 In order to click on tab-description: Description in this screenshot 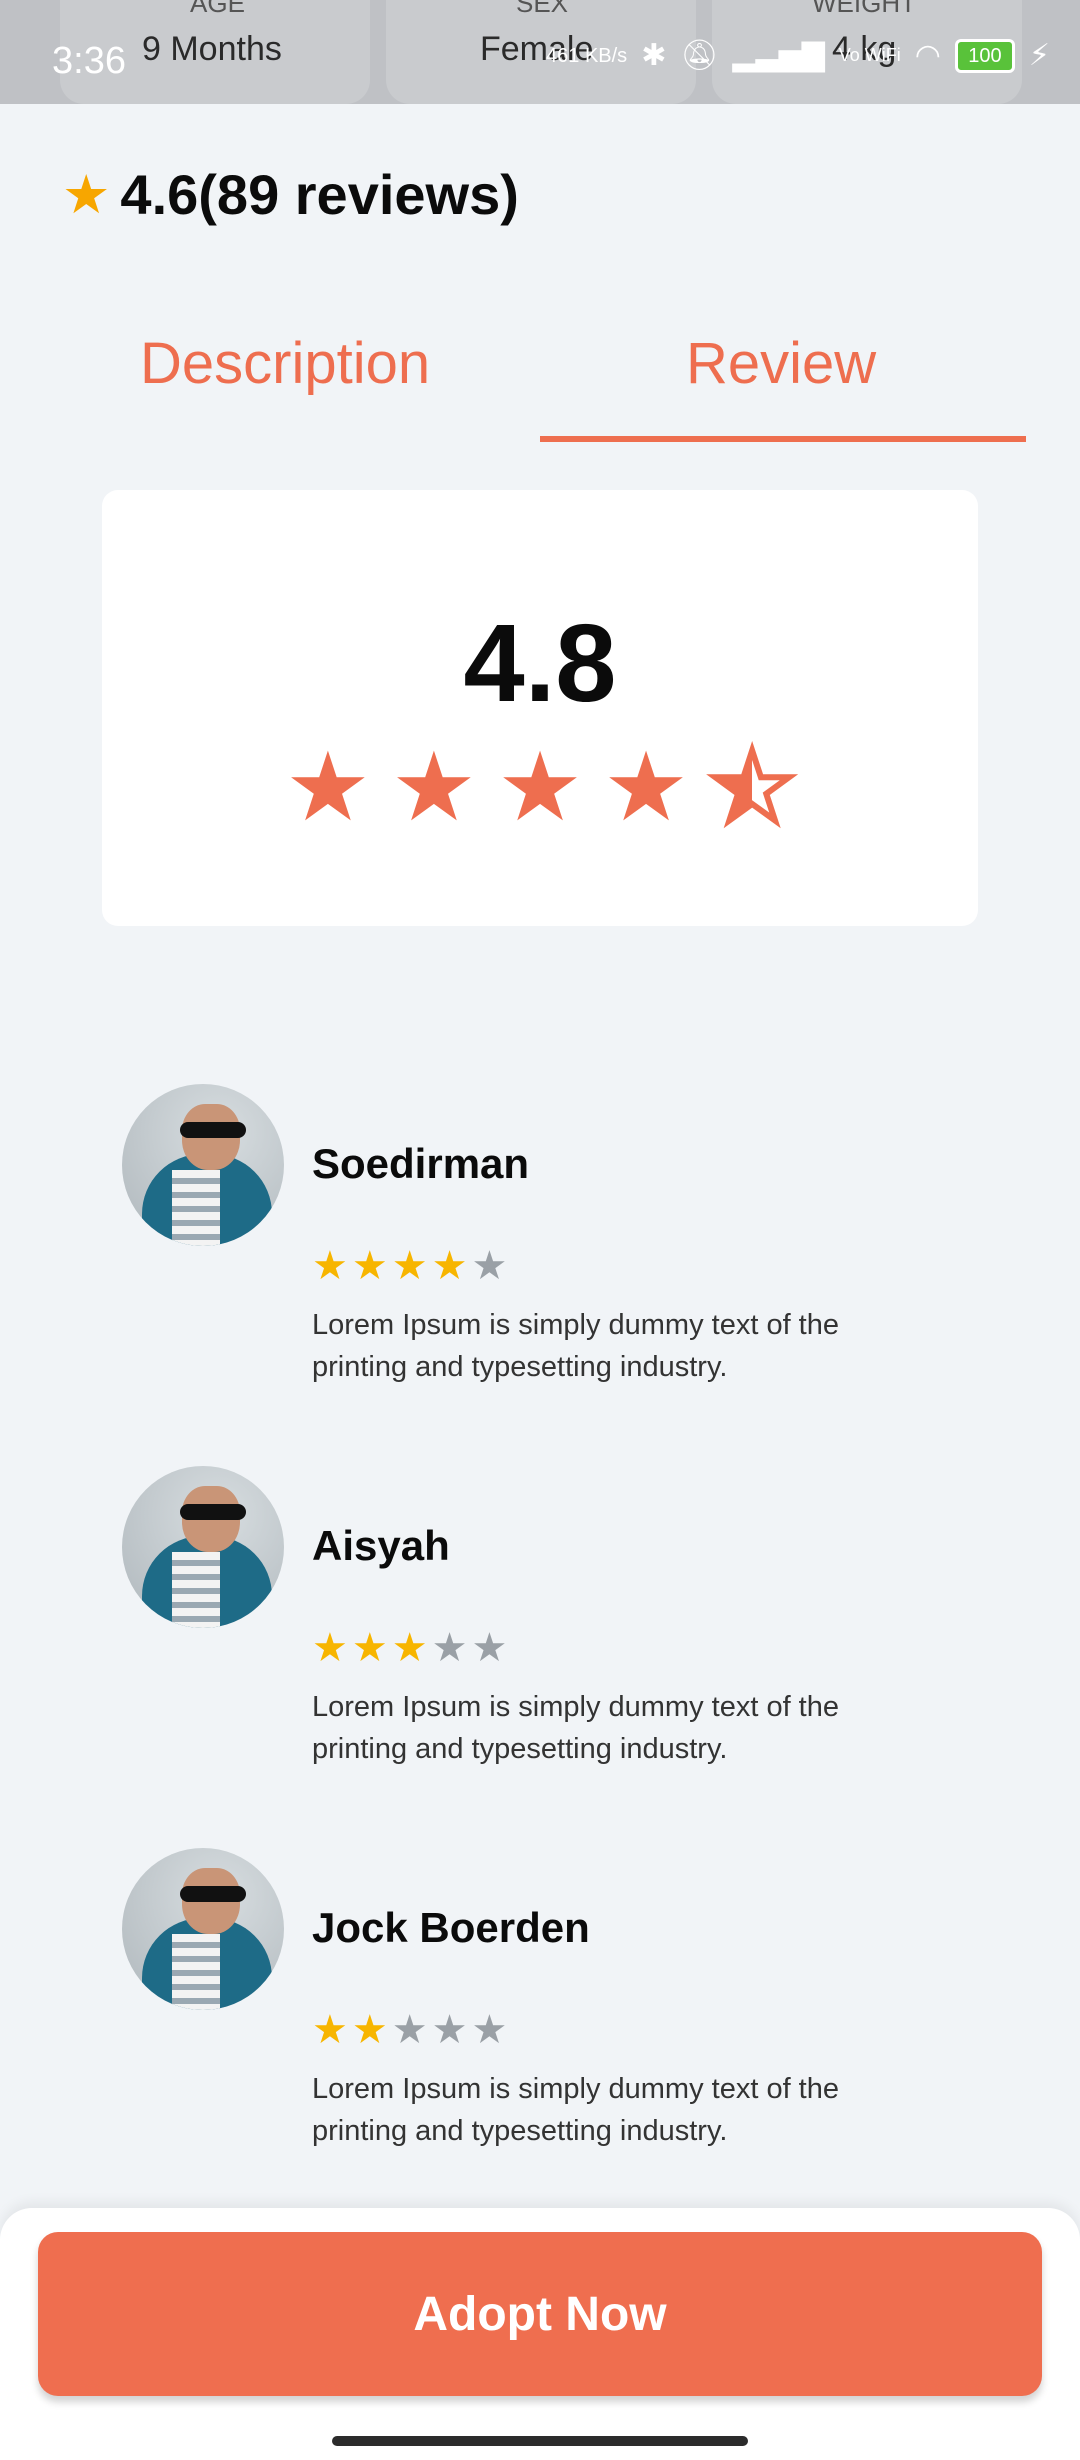, I will do `click(285, 363)`.